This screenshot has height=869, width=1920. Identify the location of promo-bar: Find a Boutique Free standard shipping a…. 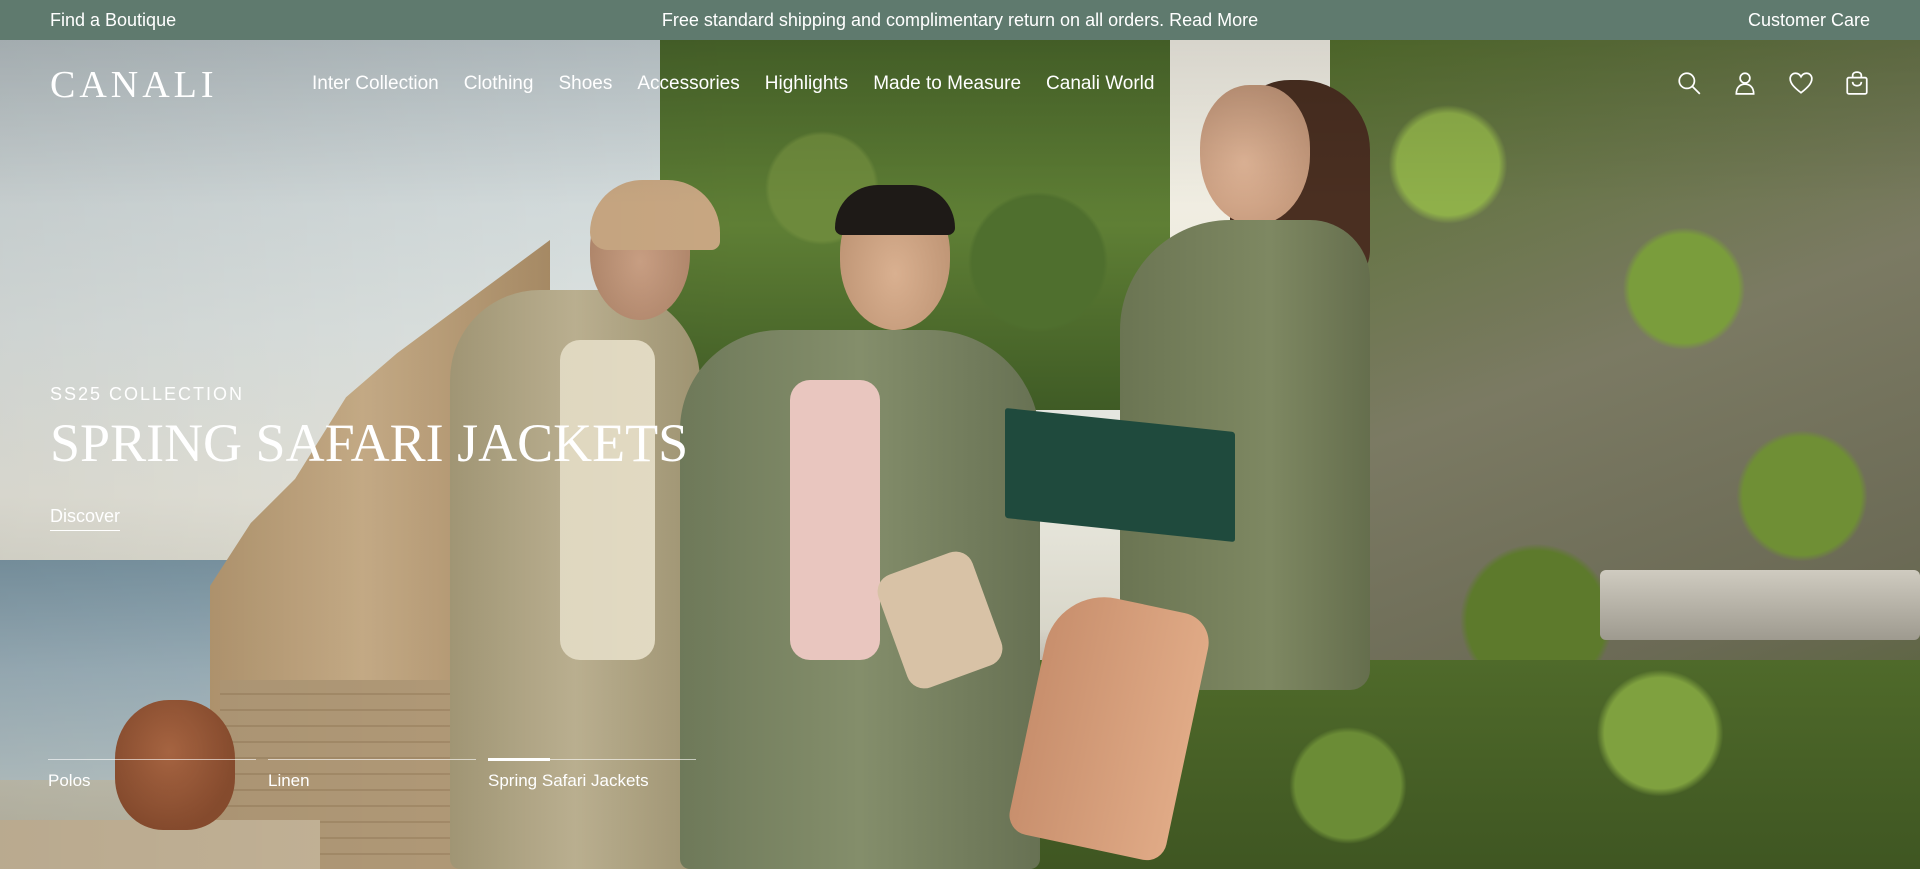
(960, 20).